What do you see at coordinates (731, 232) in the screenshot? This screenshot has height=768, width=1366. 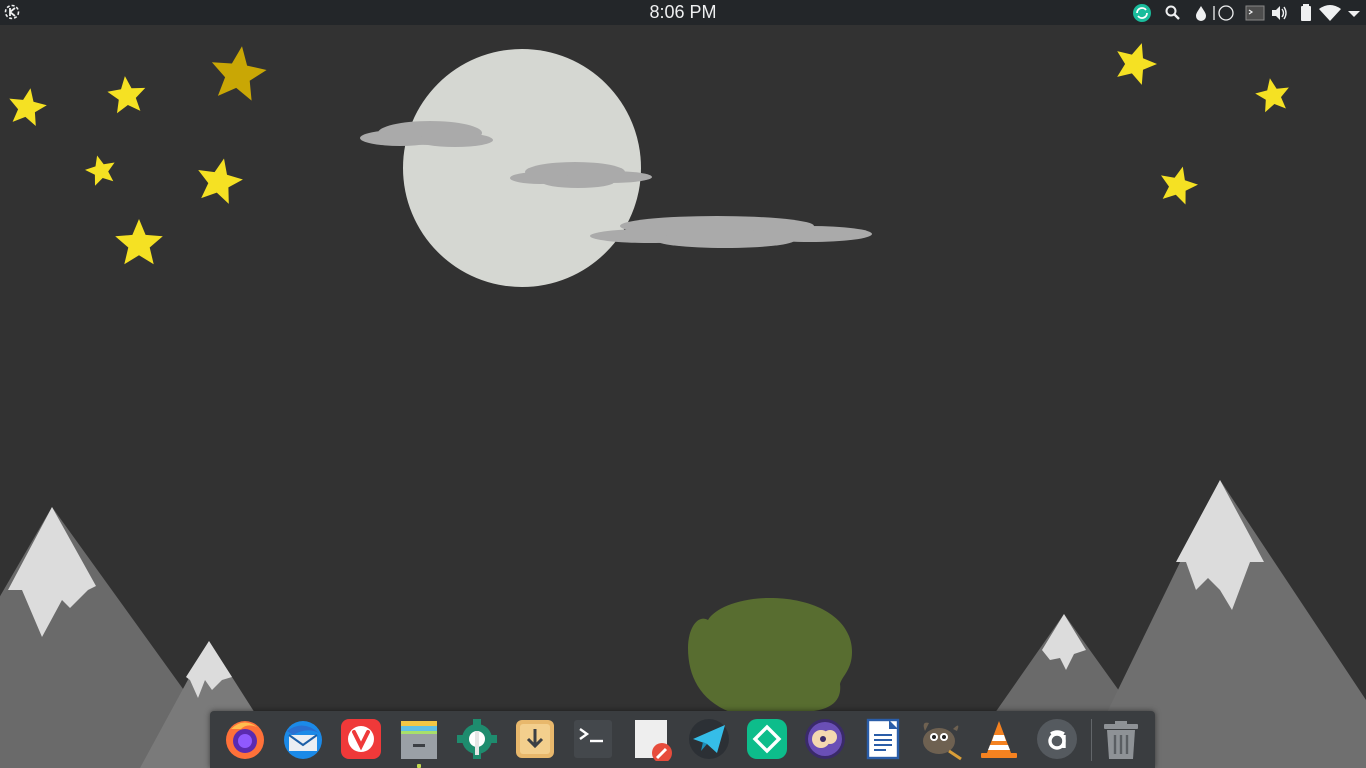 I see `cloud` at bounding box center [731, 232].